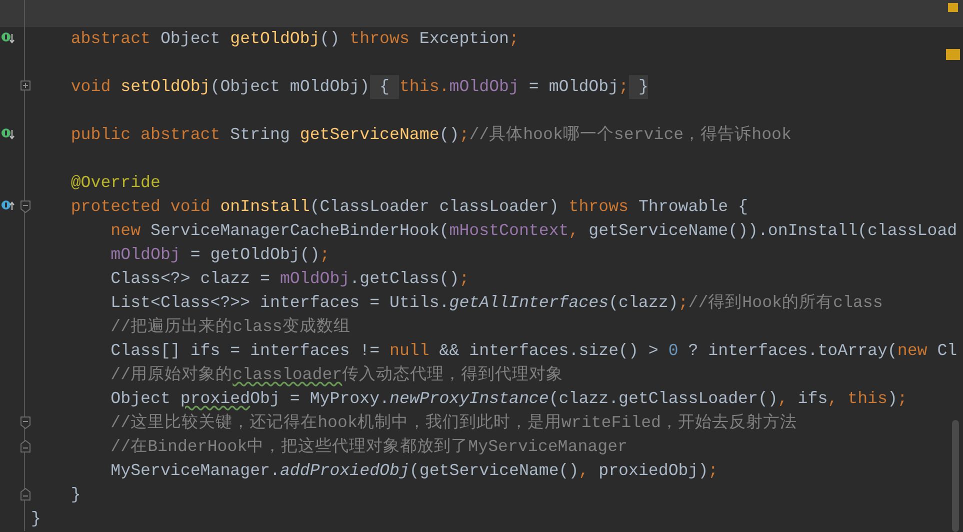  I want to click on code-token: Obj = MyProxy., so click(320, 399).